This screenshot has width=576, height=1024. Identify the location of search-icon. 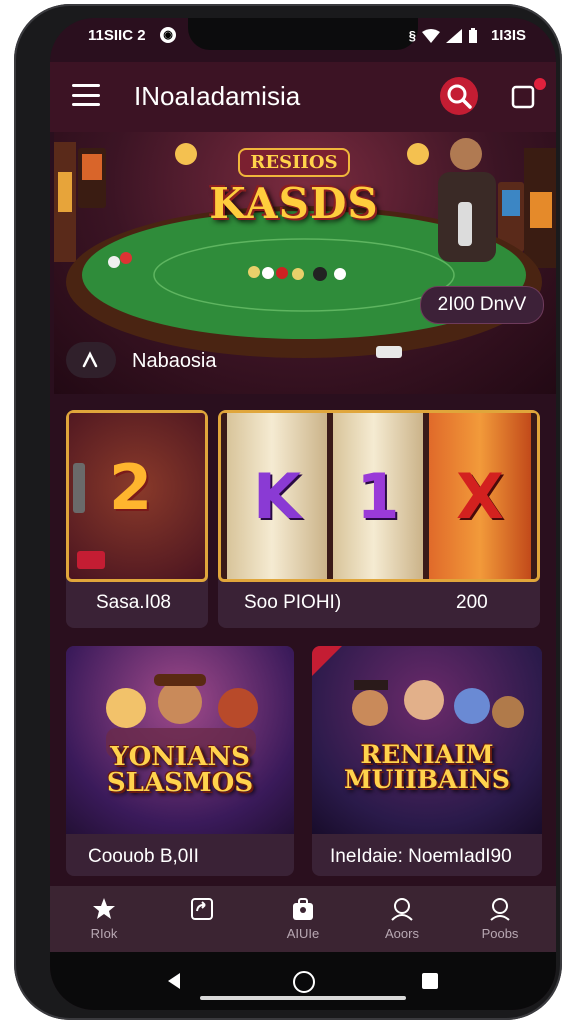
(459, 96).